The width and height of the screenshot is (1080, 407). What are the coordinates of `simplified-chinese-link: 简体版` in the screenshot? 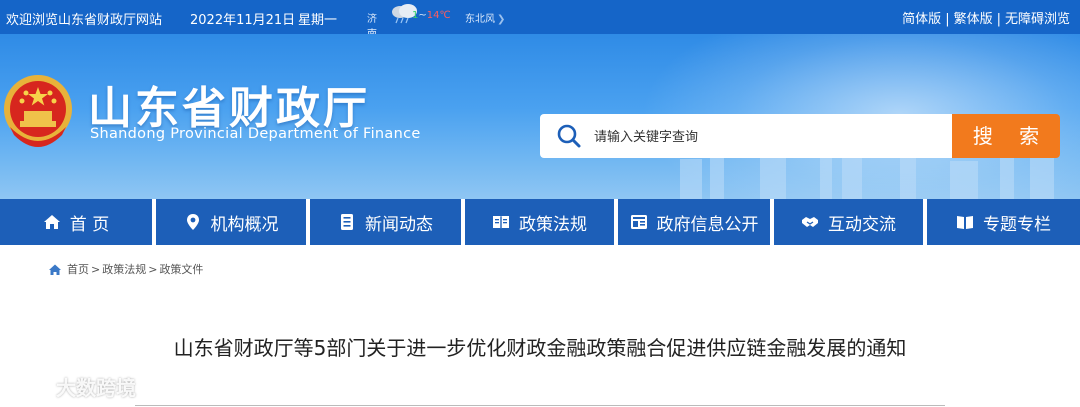 It's located at (921, 19).